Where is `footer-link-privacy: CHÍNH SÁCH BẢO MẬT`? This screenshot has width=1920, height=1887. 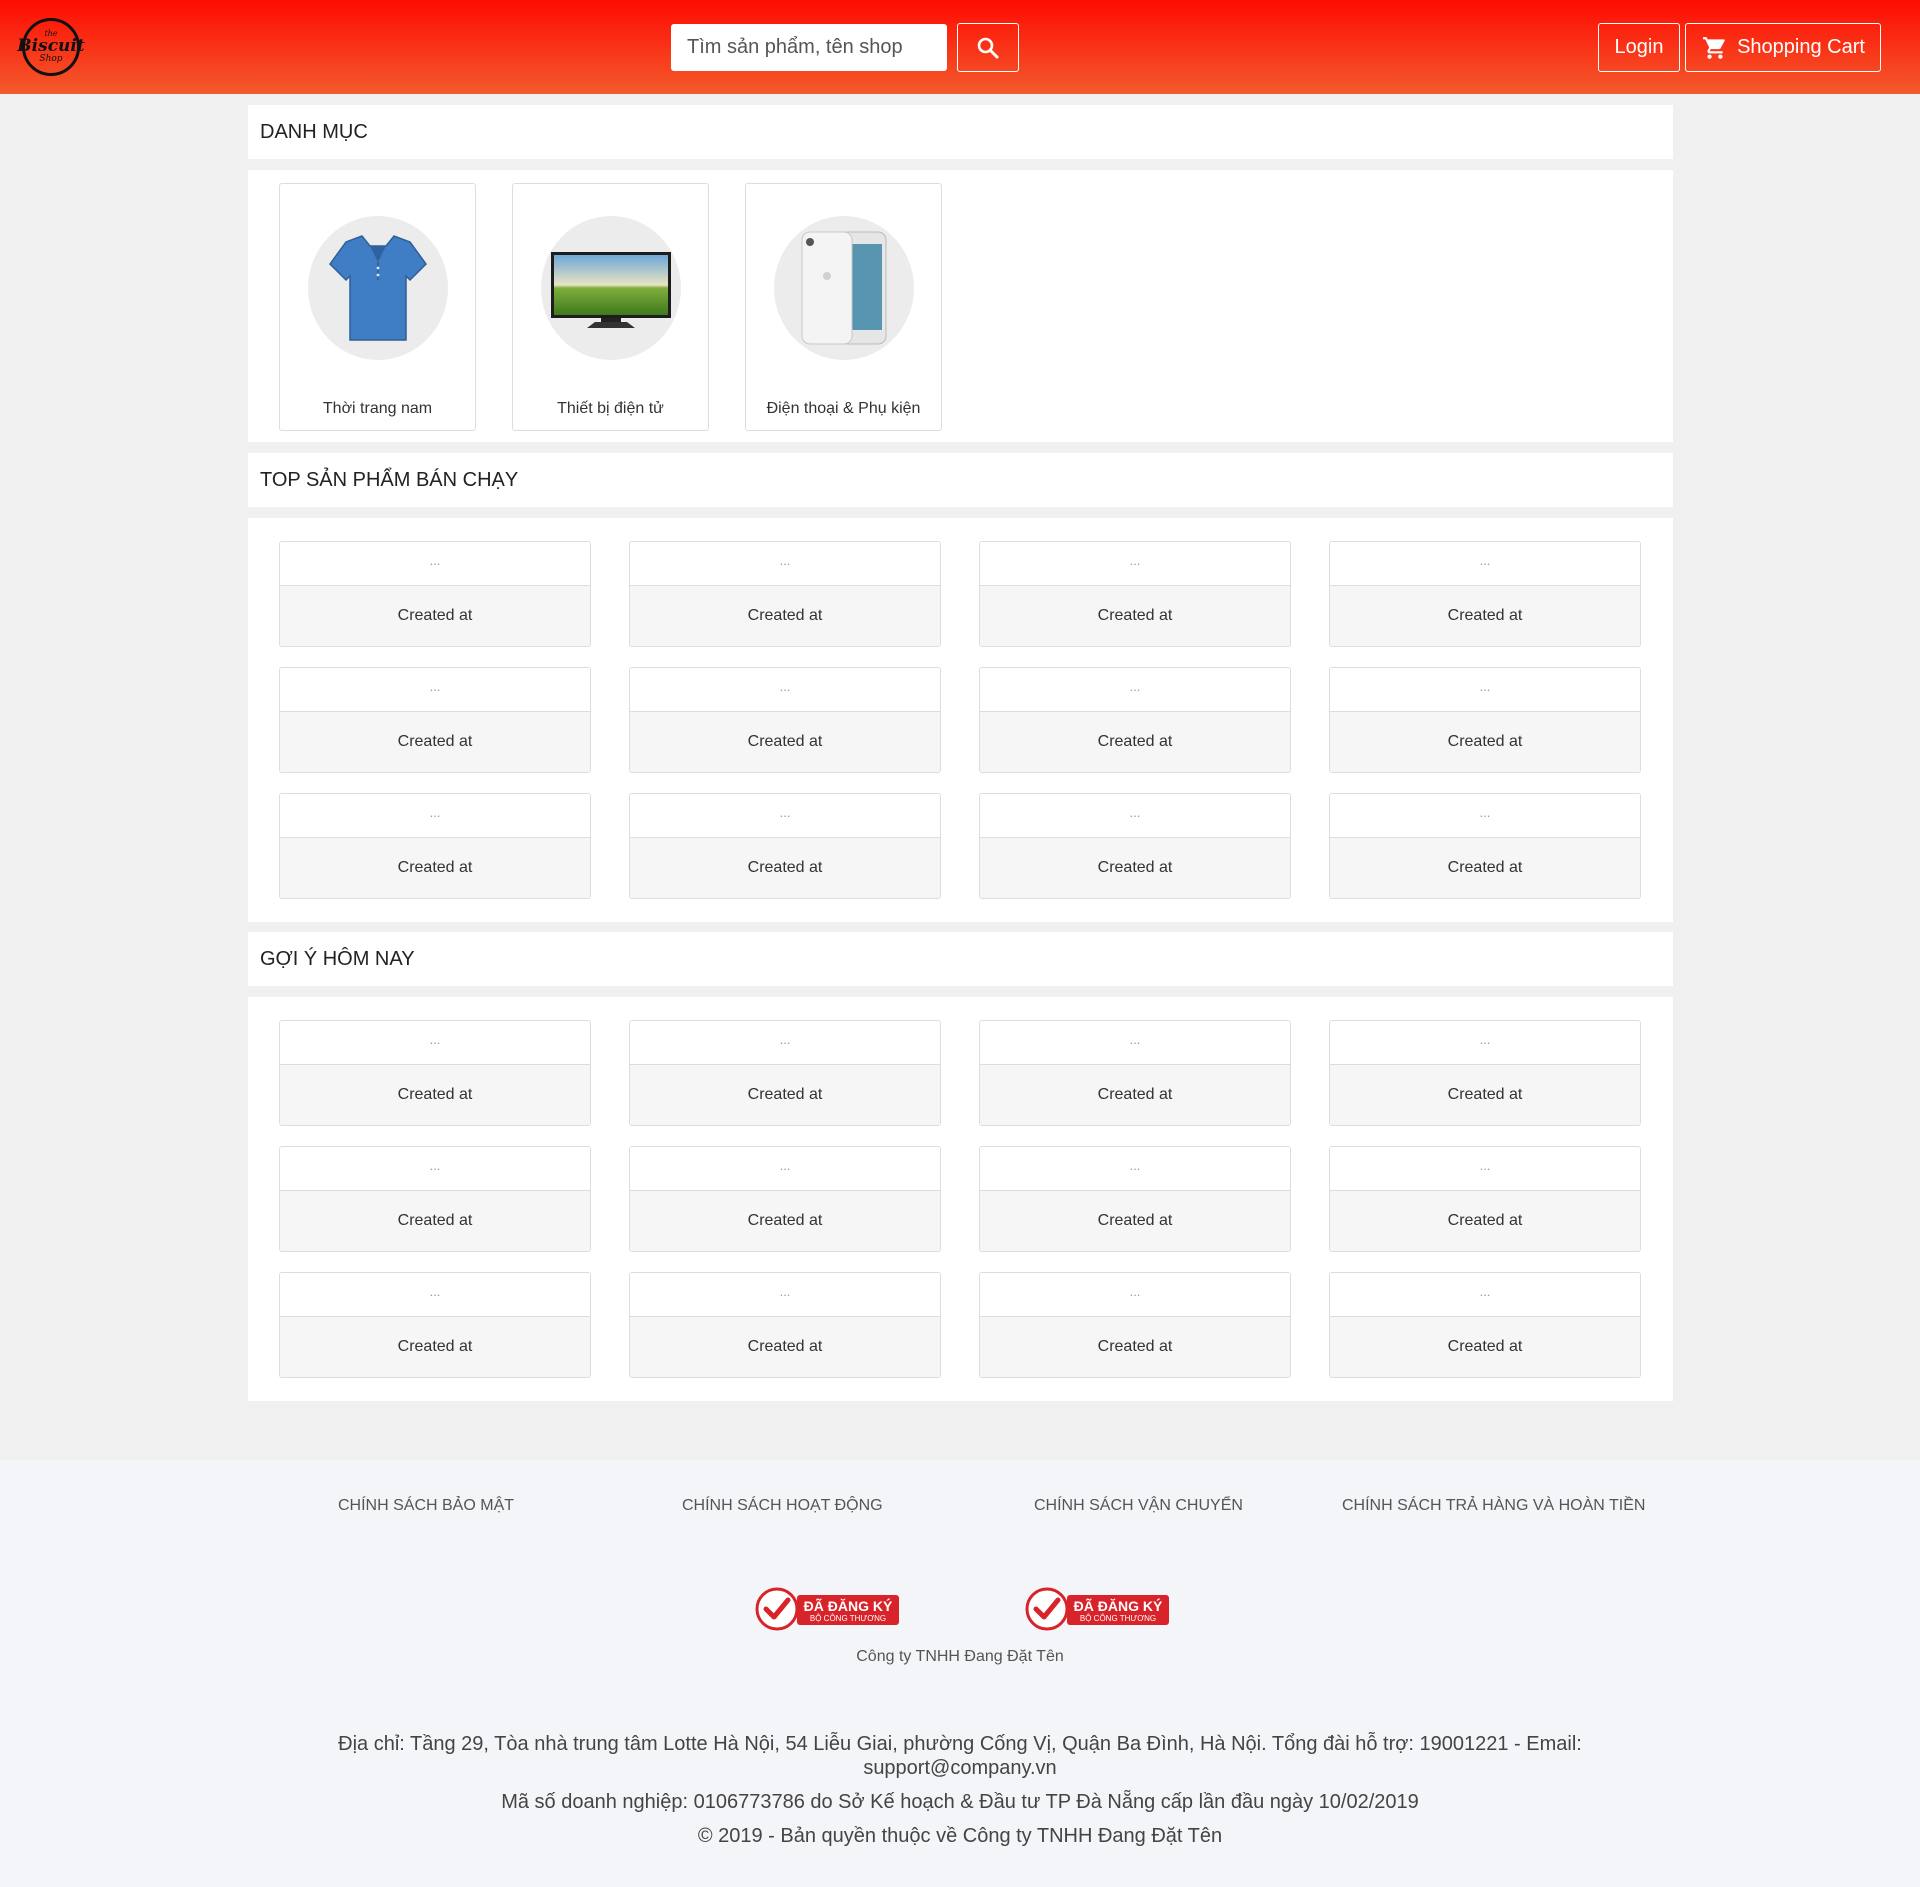
footer-link-privacy: CHÍNH SÁCH BẢO MẬT is located at coordinates (426, 1506).